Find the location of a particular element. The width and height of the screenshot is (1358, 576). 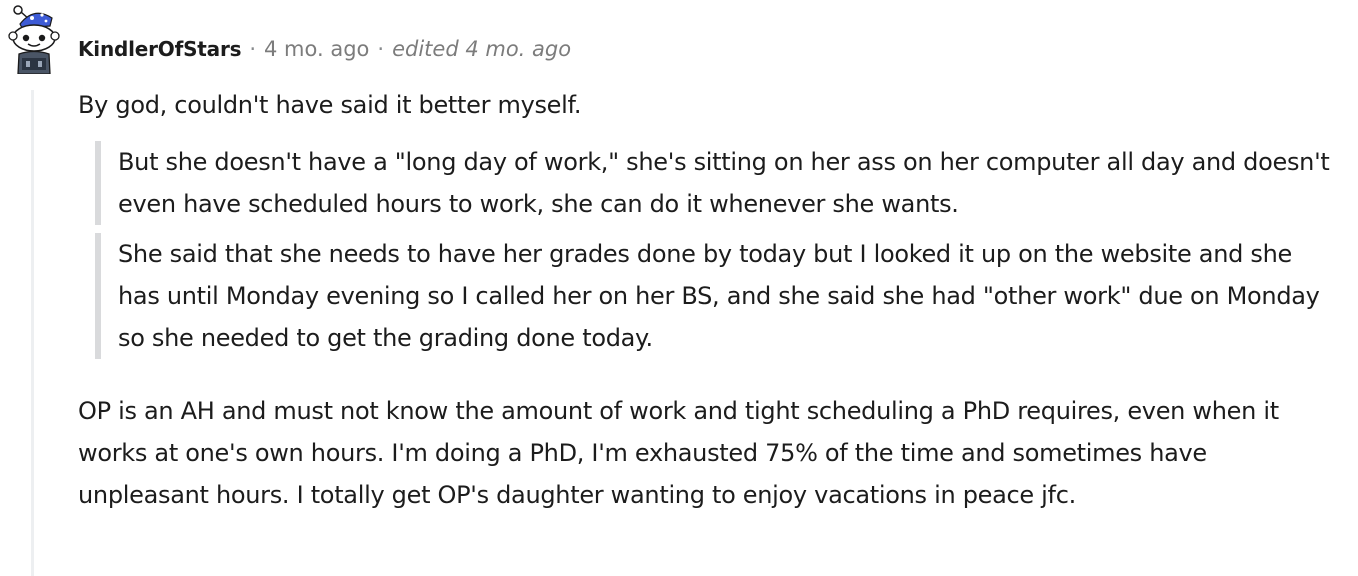

thread-line is located at coordinates (32, 333).